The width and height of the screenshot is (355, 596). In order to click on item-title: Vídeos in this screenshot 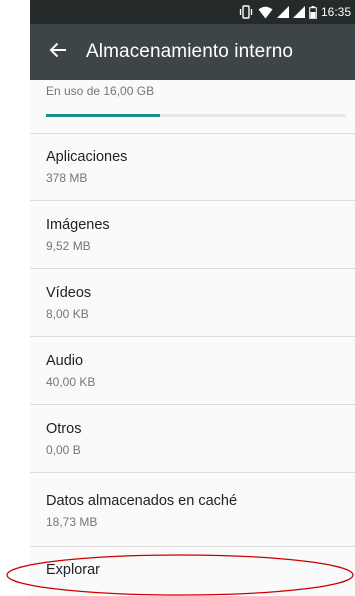, I will do `click(69, 293)`.